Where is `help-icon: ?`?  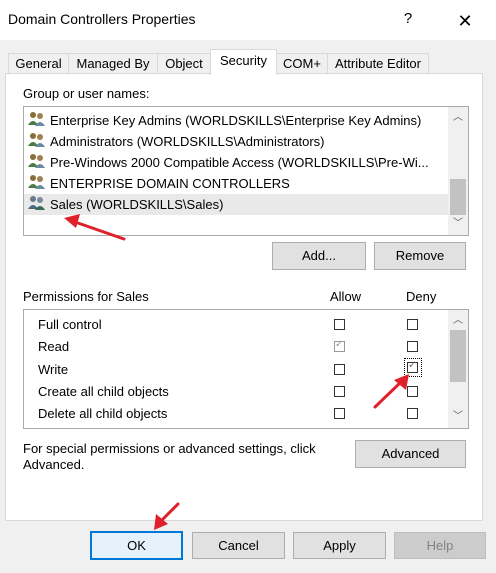 help-icon: ? is located at coordinates (408, 20).